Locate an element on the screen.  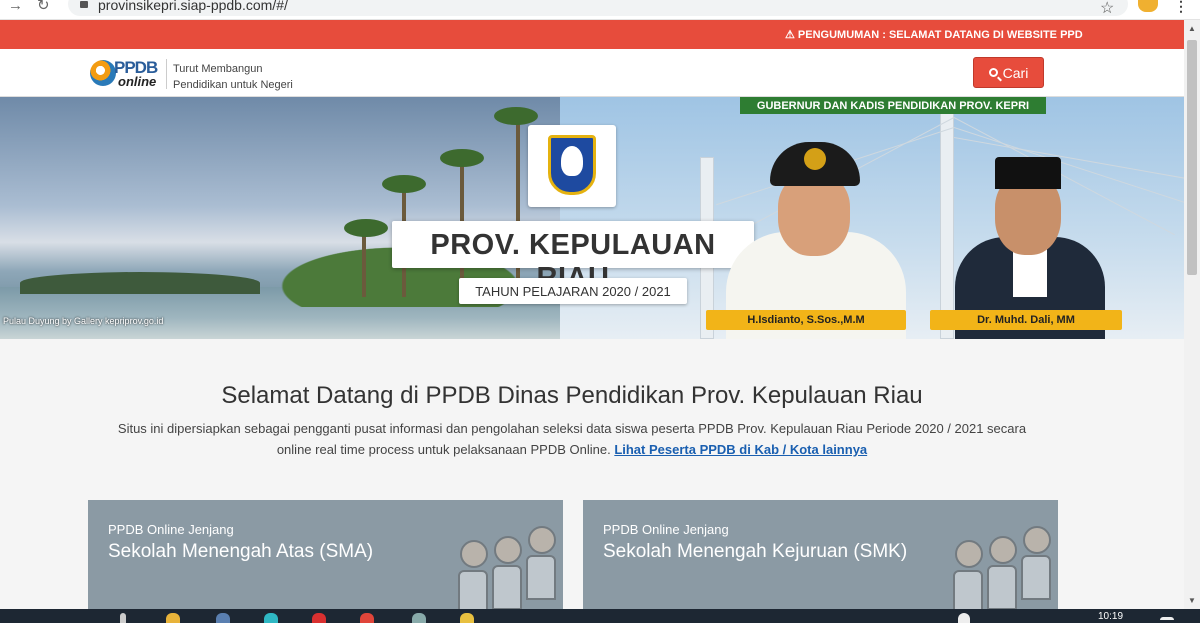
logo-globe-icon is located at coordinates (103, 73).